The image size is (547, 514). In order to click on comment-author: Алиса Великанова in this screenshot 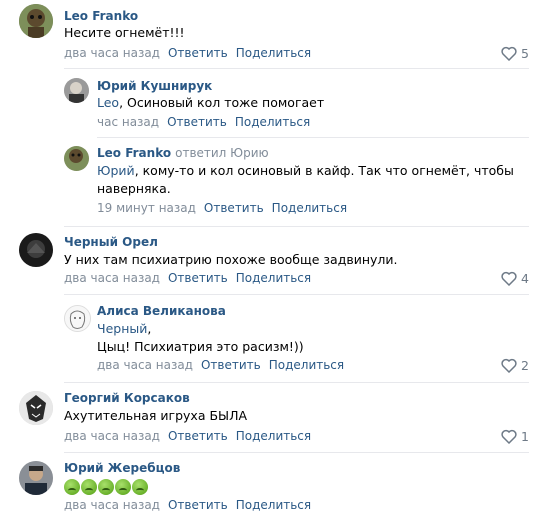, I will do `click(161, 311)`.